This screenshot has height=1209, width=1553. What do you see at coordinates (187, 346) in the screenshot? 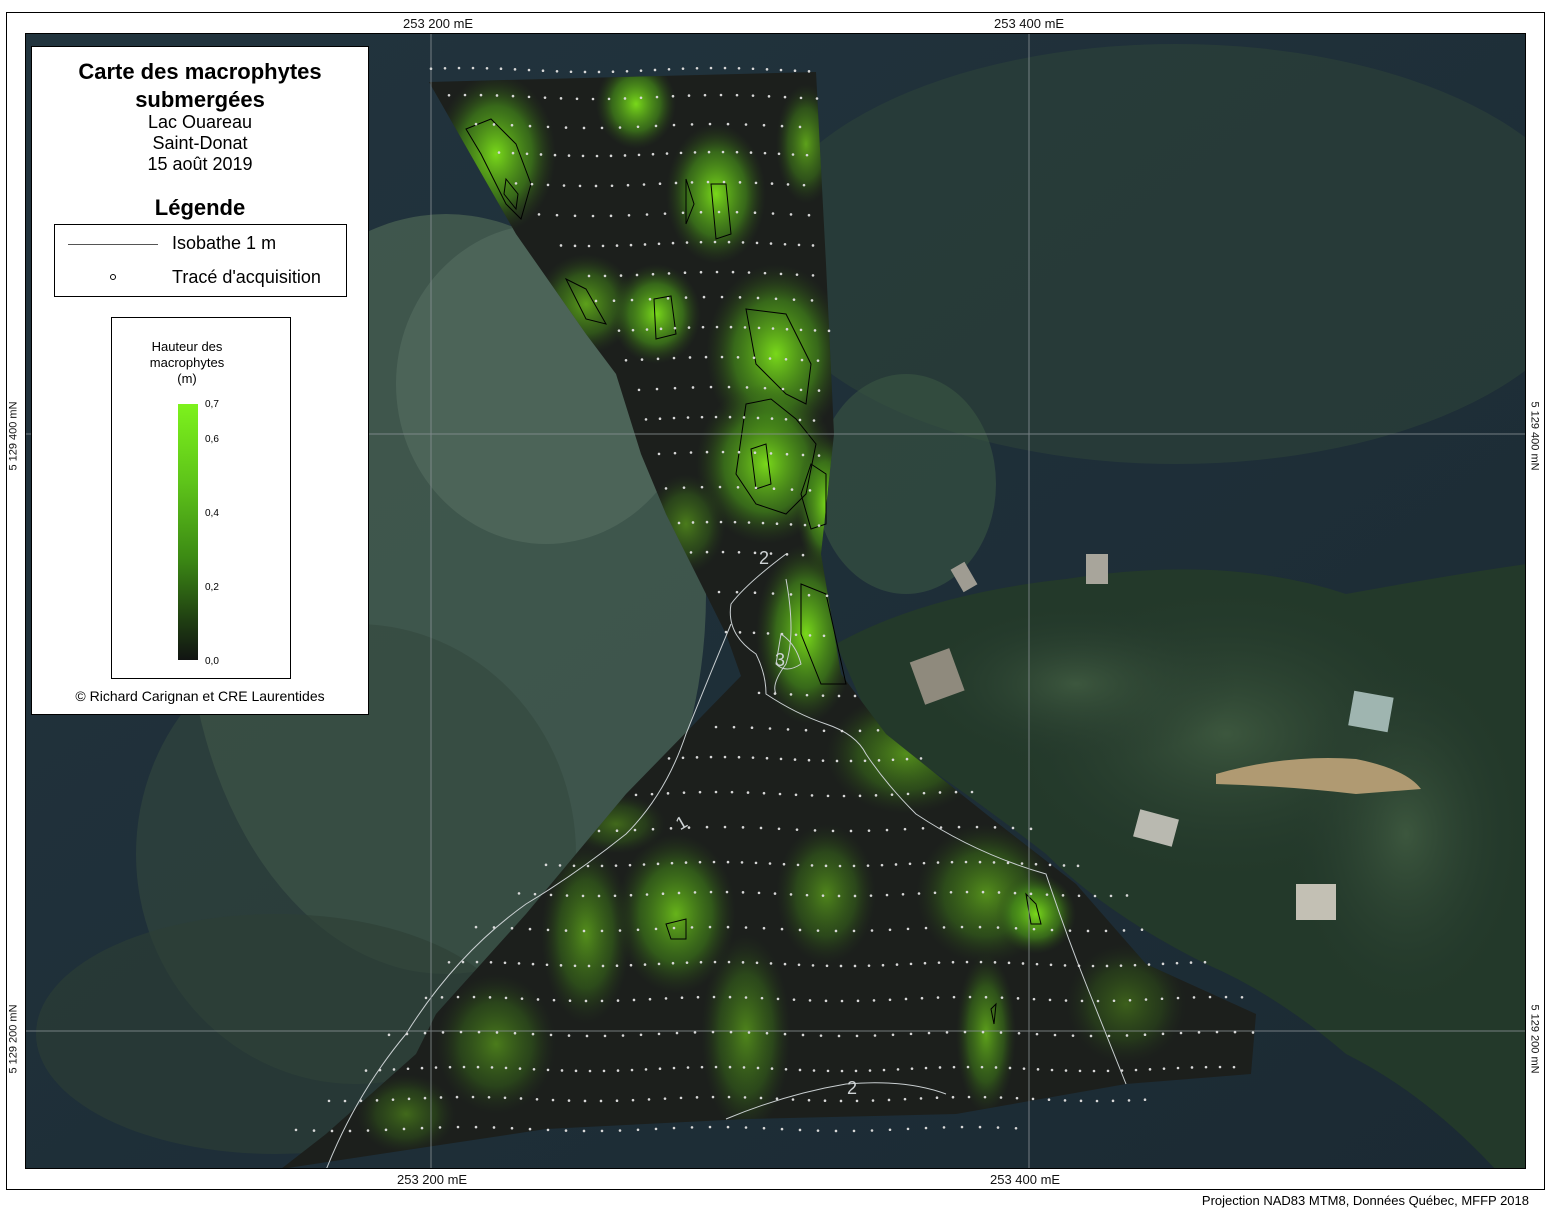
I see `ramp-title-line1: Hauteur des` at bounding box center [187, 346].